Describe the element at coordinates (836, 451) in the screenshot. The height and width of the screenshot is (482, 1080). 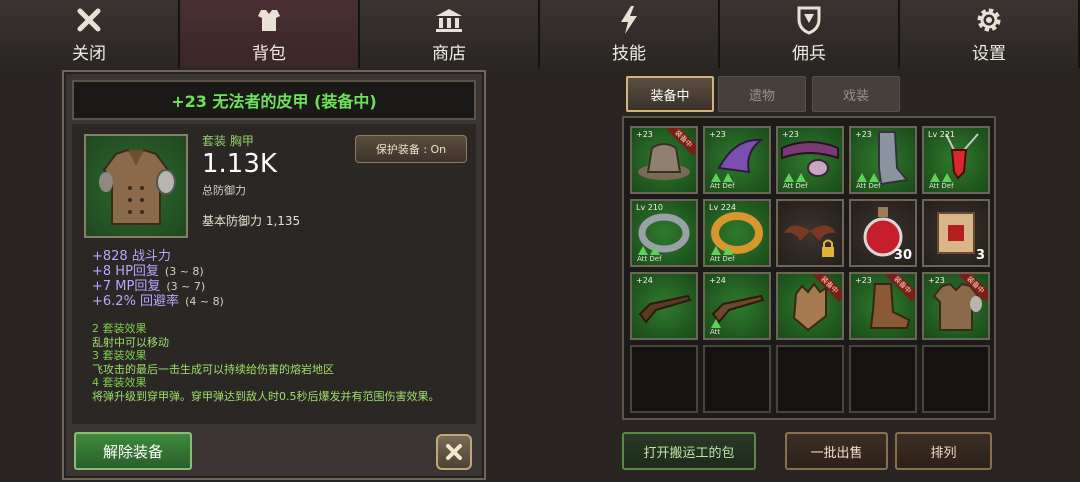
I see `bulk-sell-button: 一批出售` at that location.